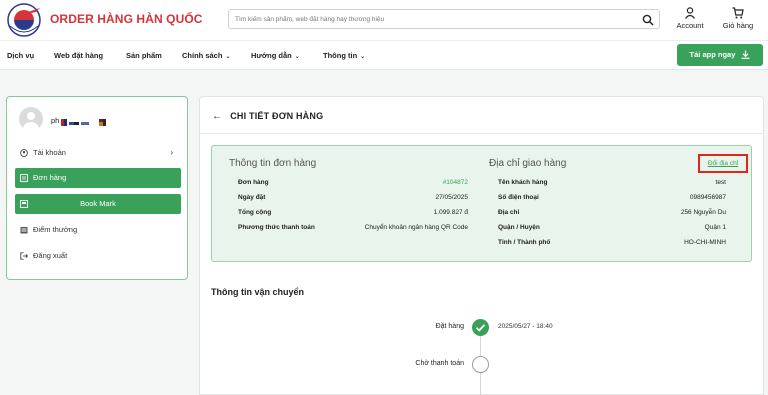  What do you see at coordinates (353, 197) in the screenshot?
I see `order-info-row: Ngày đặt 27/05/2025` at bounding box center [353, 197].